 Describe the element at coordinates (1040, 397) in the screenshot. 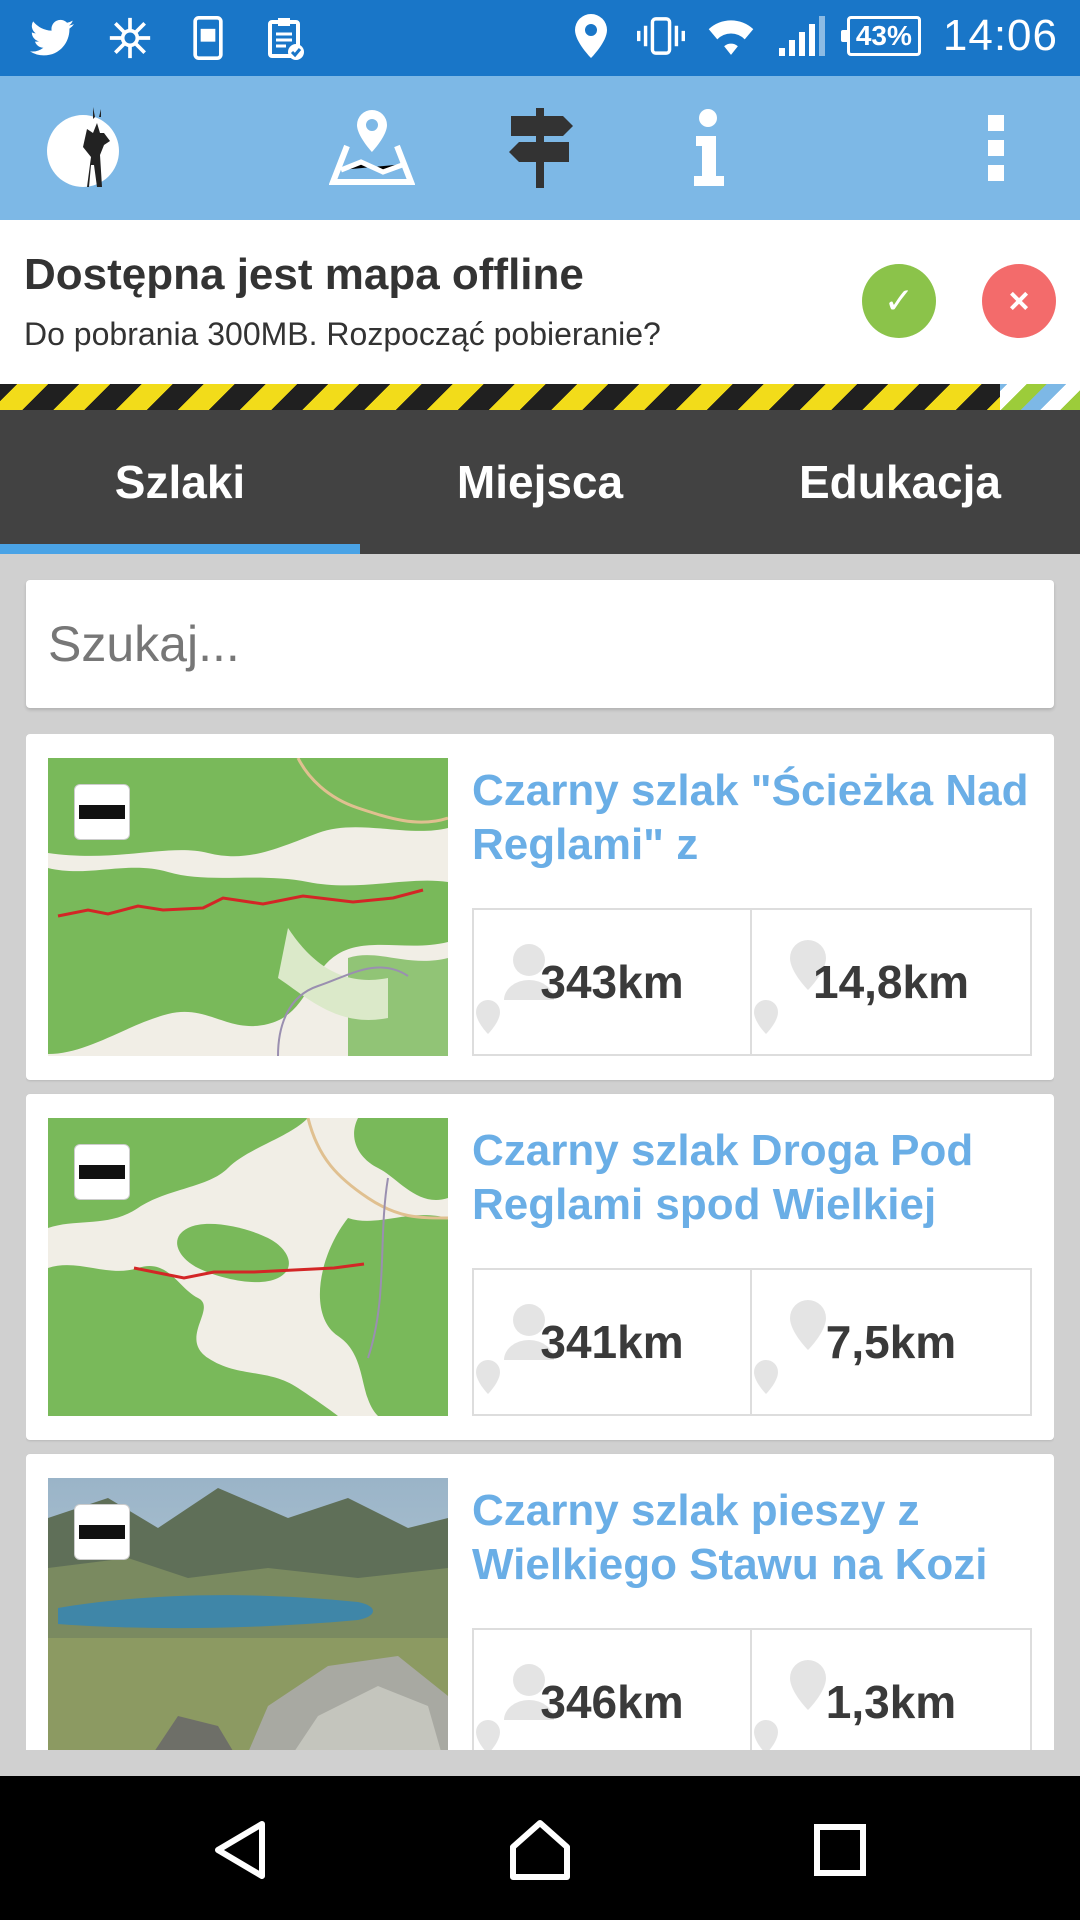

I see `stripe-divider-end` at that location.